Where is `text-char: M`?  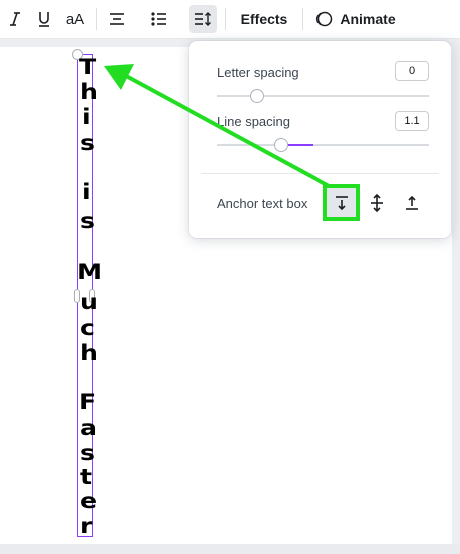 text-char: M is located at coordinates (90, 272).